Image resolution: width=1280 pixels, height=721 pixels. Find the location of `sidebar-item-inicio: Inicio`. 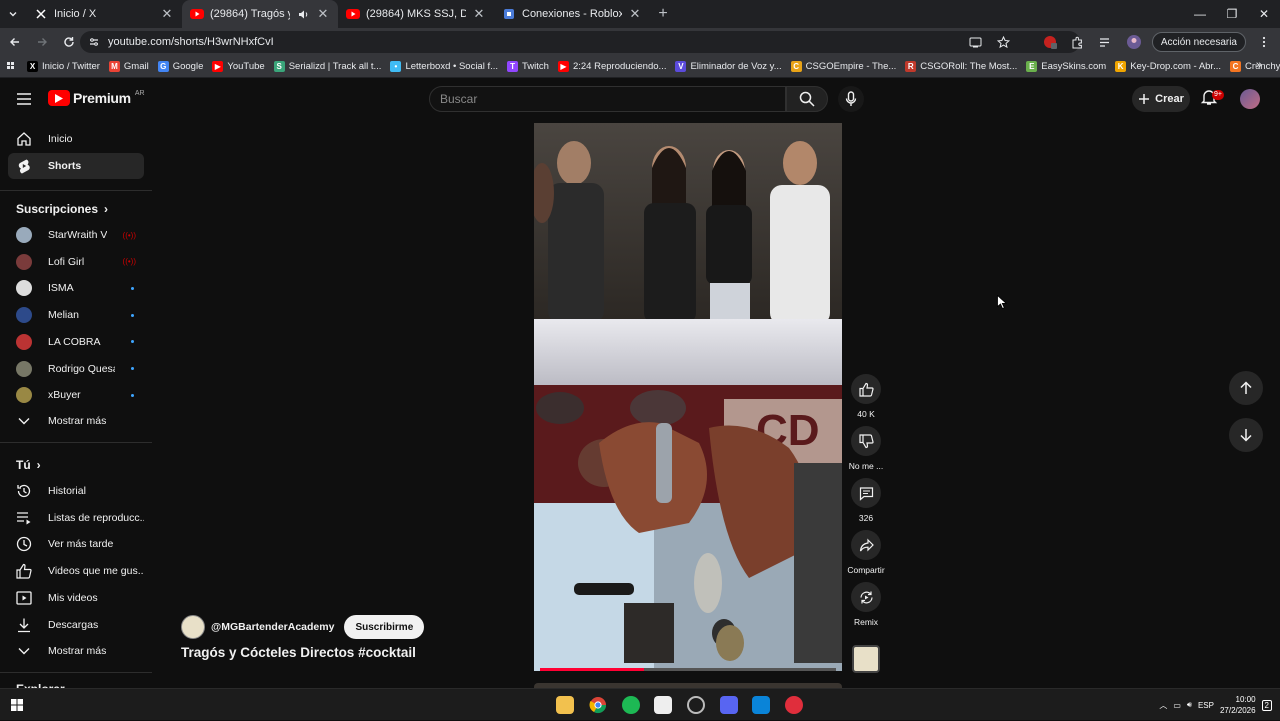

sidebar-item-inicio: Inicio is located at coordinates (76, 139).